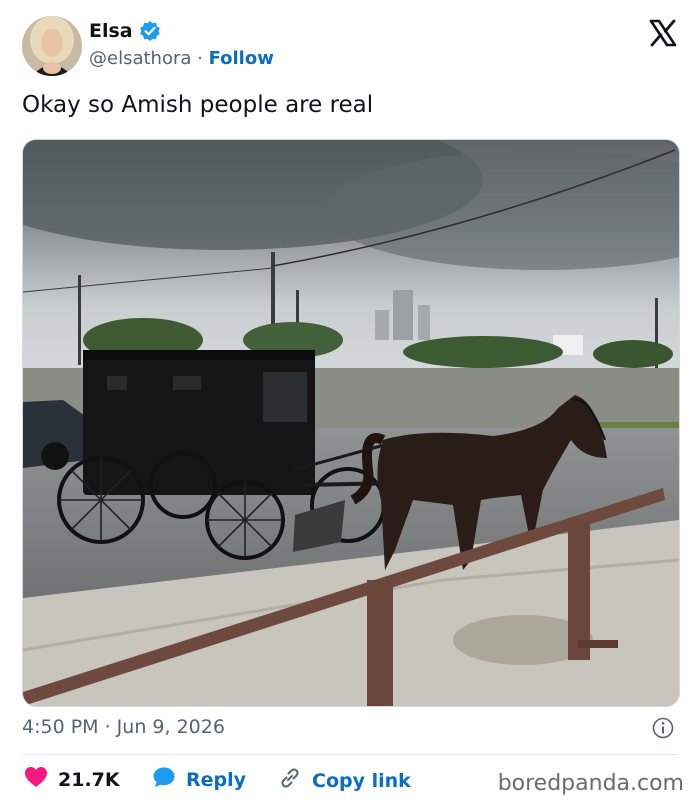 The width and height of the screenshot is (700, 807). Describe the element at coordinates (241, 58) in the screenshot. I see `follow-button: Follow` at that location.